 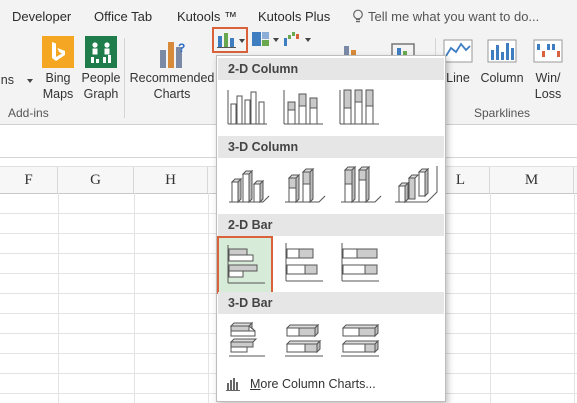 What do you see at coordinates (172, 54) in the screenshot?
I see `recommended-charts-icon: ?` at bounding box center [172, 54].